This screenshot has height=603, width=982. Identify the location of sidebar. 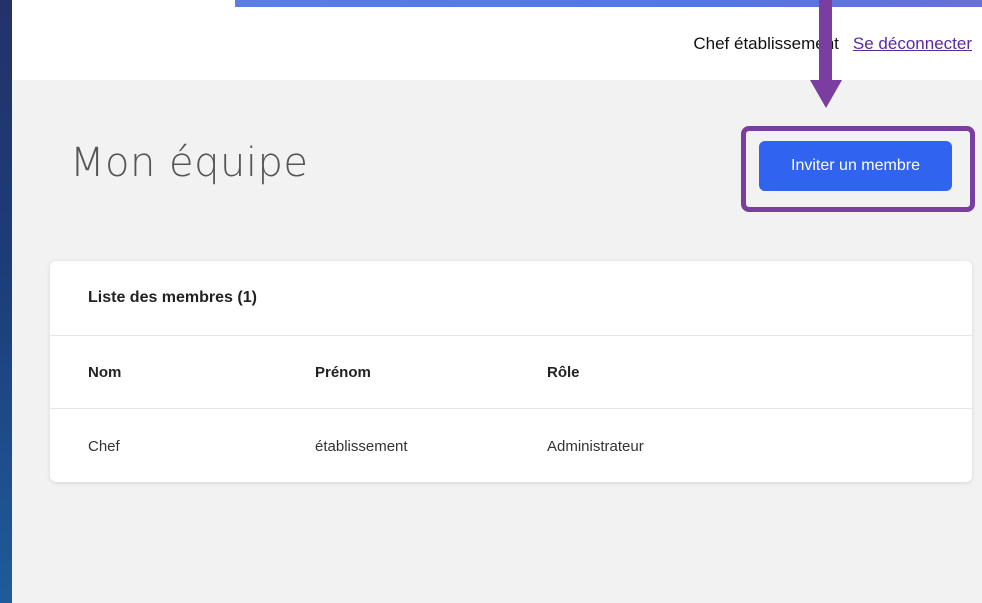
(6, 301).